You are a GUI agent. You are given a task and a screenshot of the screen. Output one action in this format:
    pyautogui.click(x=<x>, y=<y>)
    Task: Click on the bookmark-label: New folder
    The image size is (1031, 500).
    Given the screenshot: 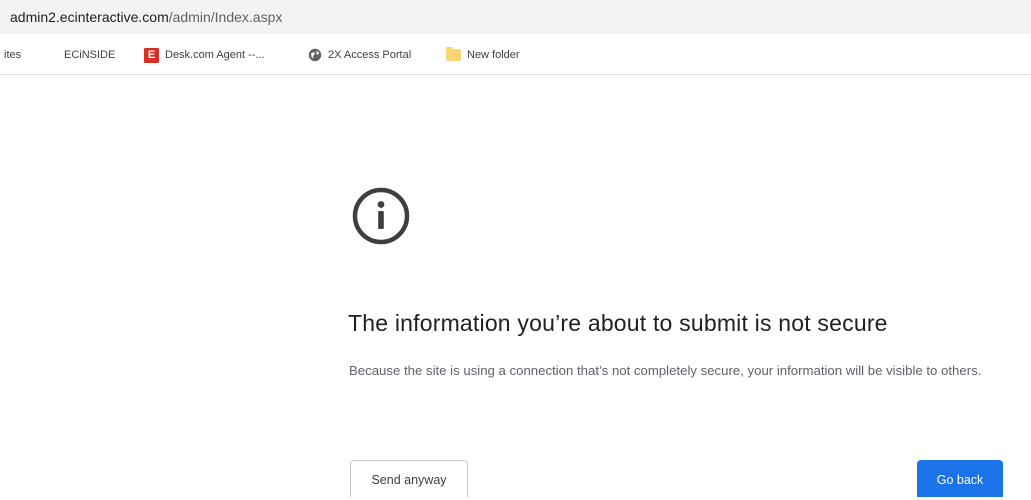 What is the action you would take?
    pyautogui.click(x=493, y=55)
    